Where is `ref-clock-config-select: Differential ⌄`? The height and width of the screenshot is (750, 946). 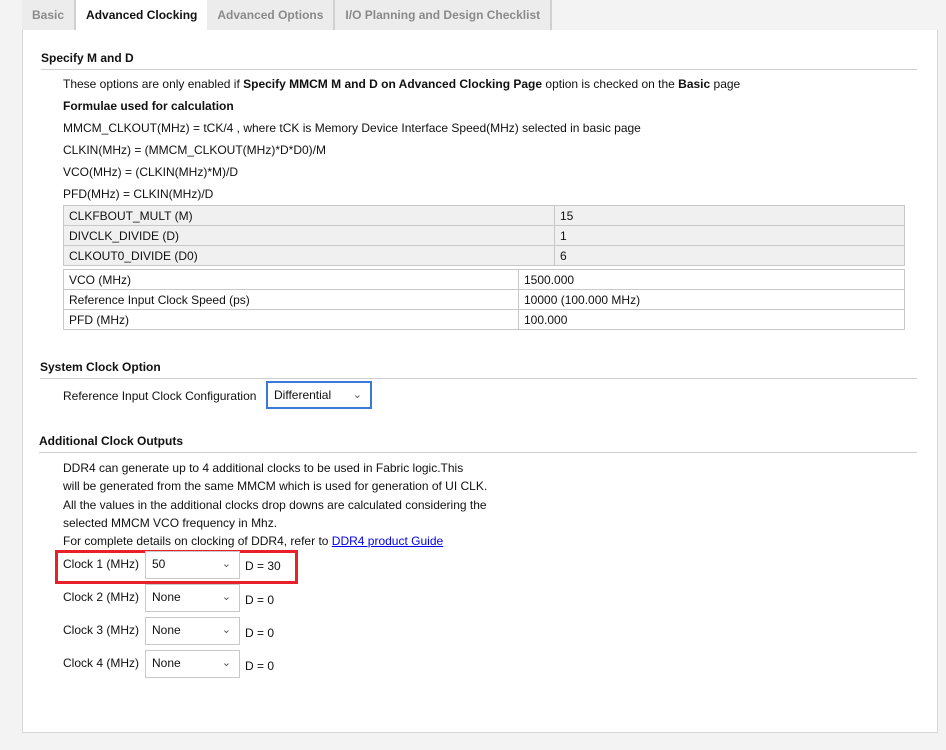
ref-clock-config-select: Differential ⌄ is located at coordinates (319, 395).